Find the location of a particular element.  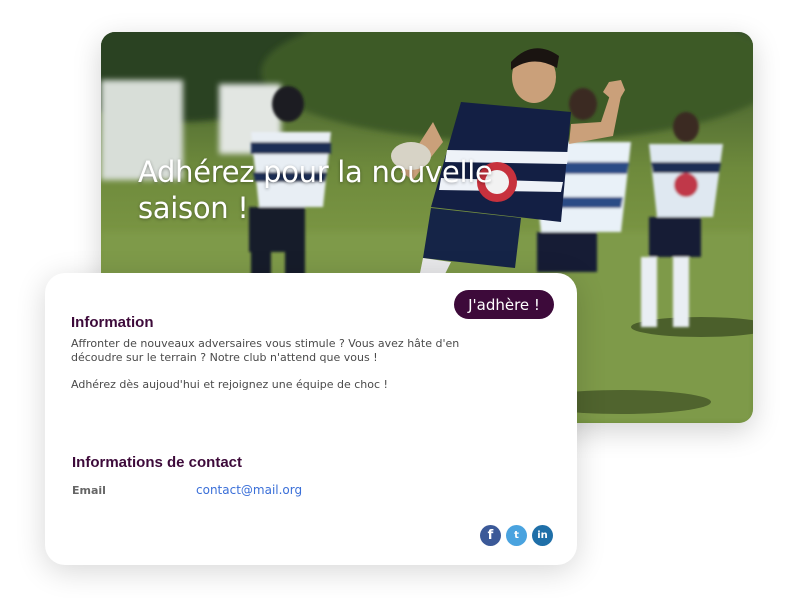

linkedin-icon: in is located at coordinates (542, 535).